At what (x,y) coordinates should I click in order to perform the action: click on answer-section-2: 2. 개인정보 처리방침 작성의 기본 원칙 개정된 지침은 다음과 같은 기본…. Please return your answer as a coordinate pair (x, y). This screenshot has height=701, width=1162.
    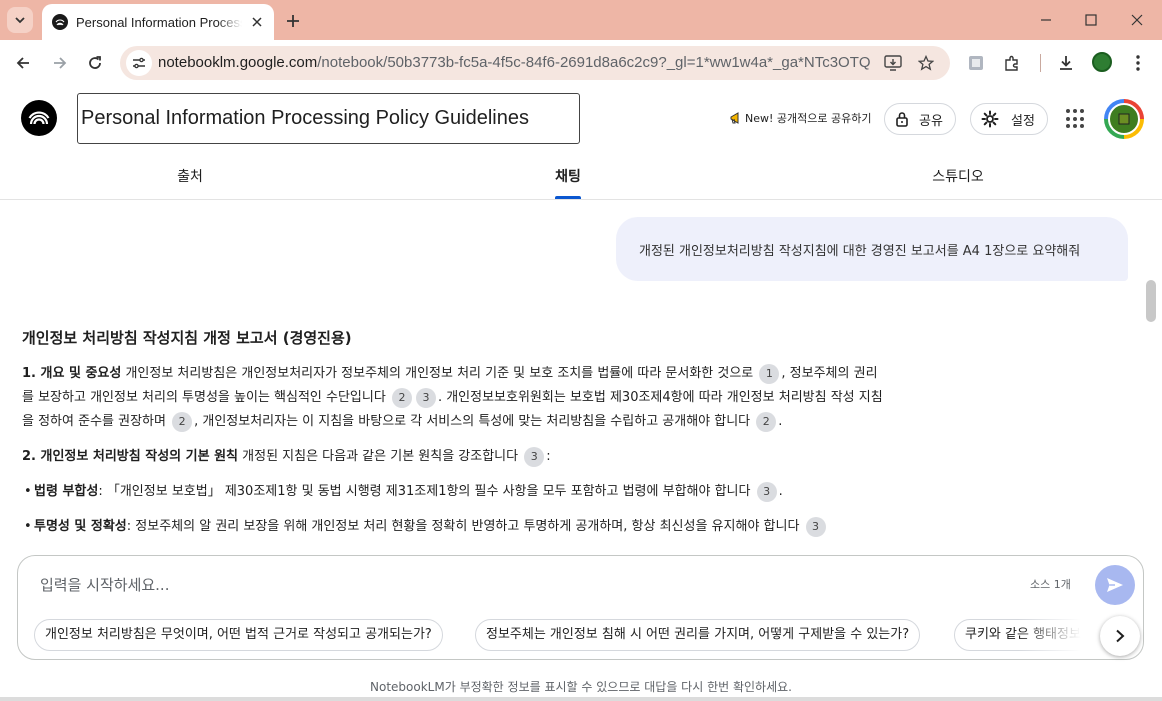
    Looking at the image, I should click on (455, 457).